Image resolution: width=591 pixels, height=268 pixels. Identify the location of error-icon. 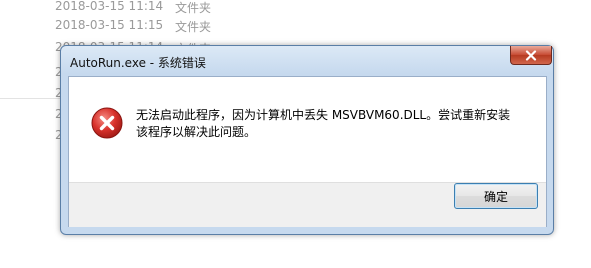
(107, 123).